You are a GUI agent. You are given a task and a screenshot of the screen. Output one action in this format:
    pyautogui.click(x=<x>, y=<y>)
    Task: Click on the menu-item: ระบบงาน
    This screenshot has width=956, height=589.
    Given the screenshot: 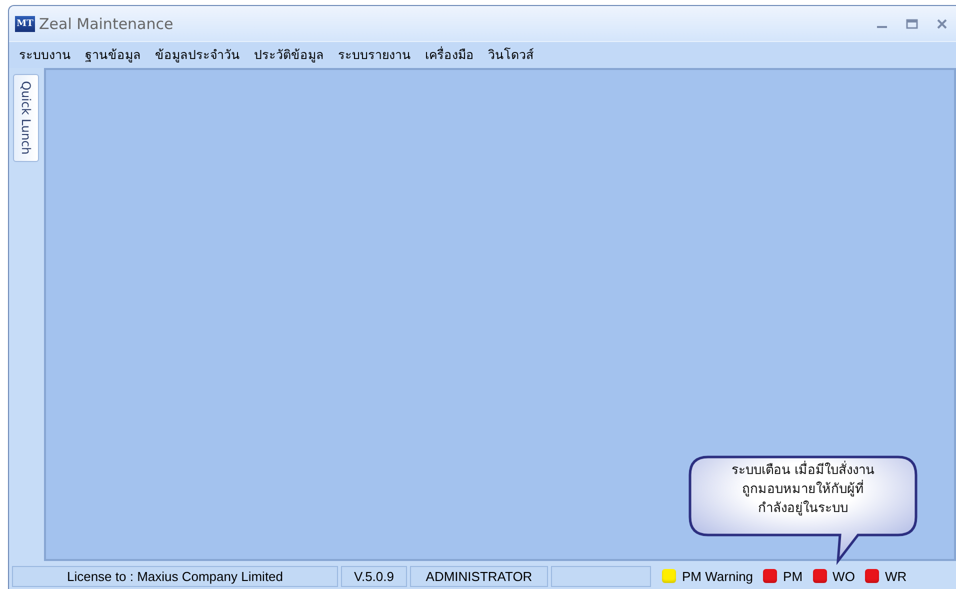 What is the action you would take?
    pyautogui.click(x=45, y=55)
    